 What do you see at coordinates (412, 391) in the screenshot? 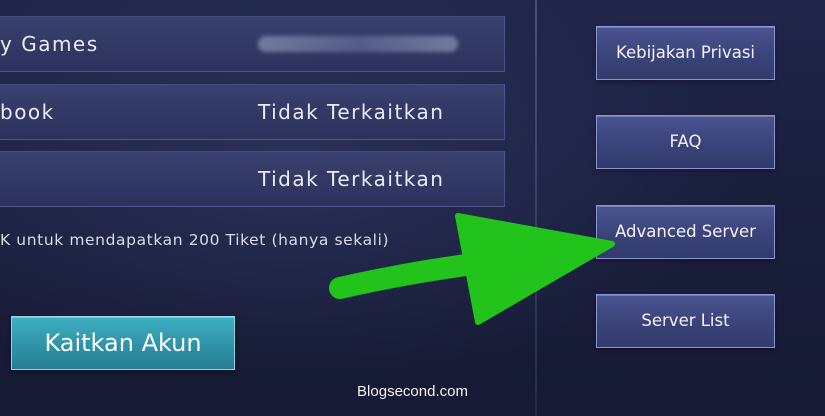
I see `watermark-text: Blogsecond.com` at bounding box center [412, 391].